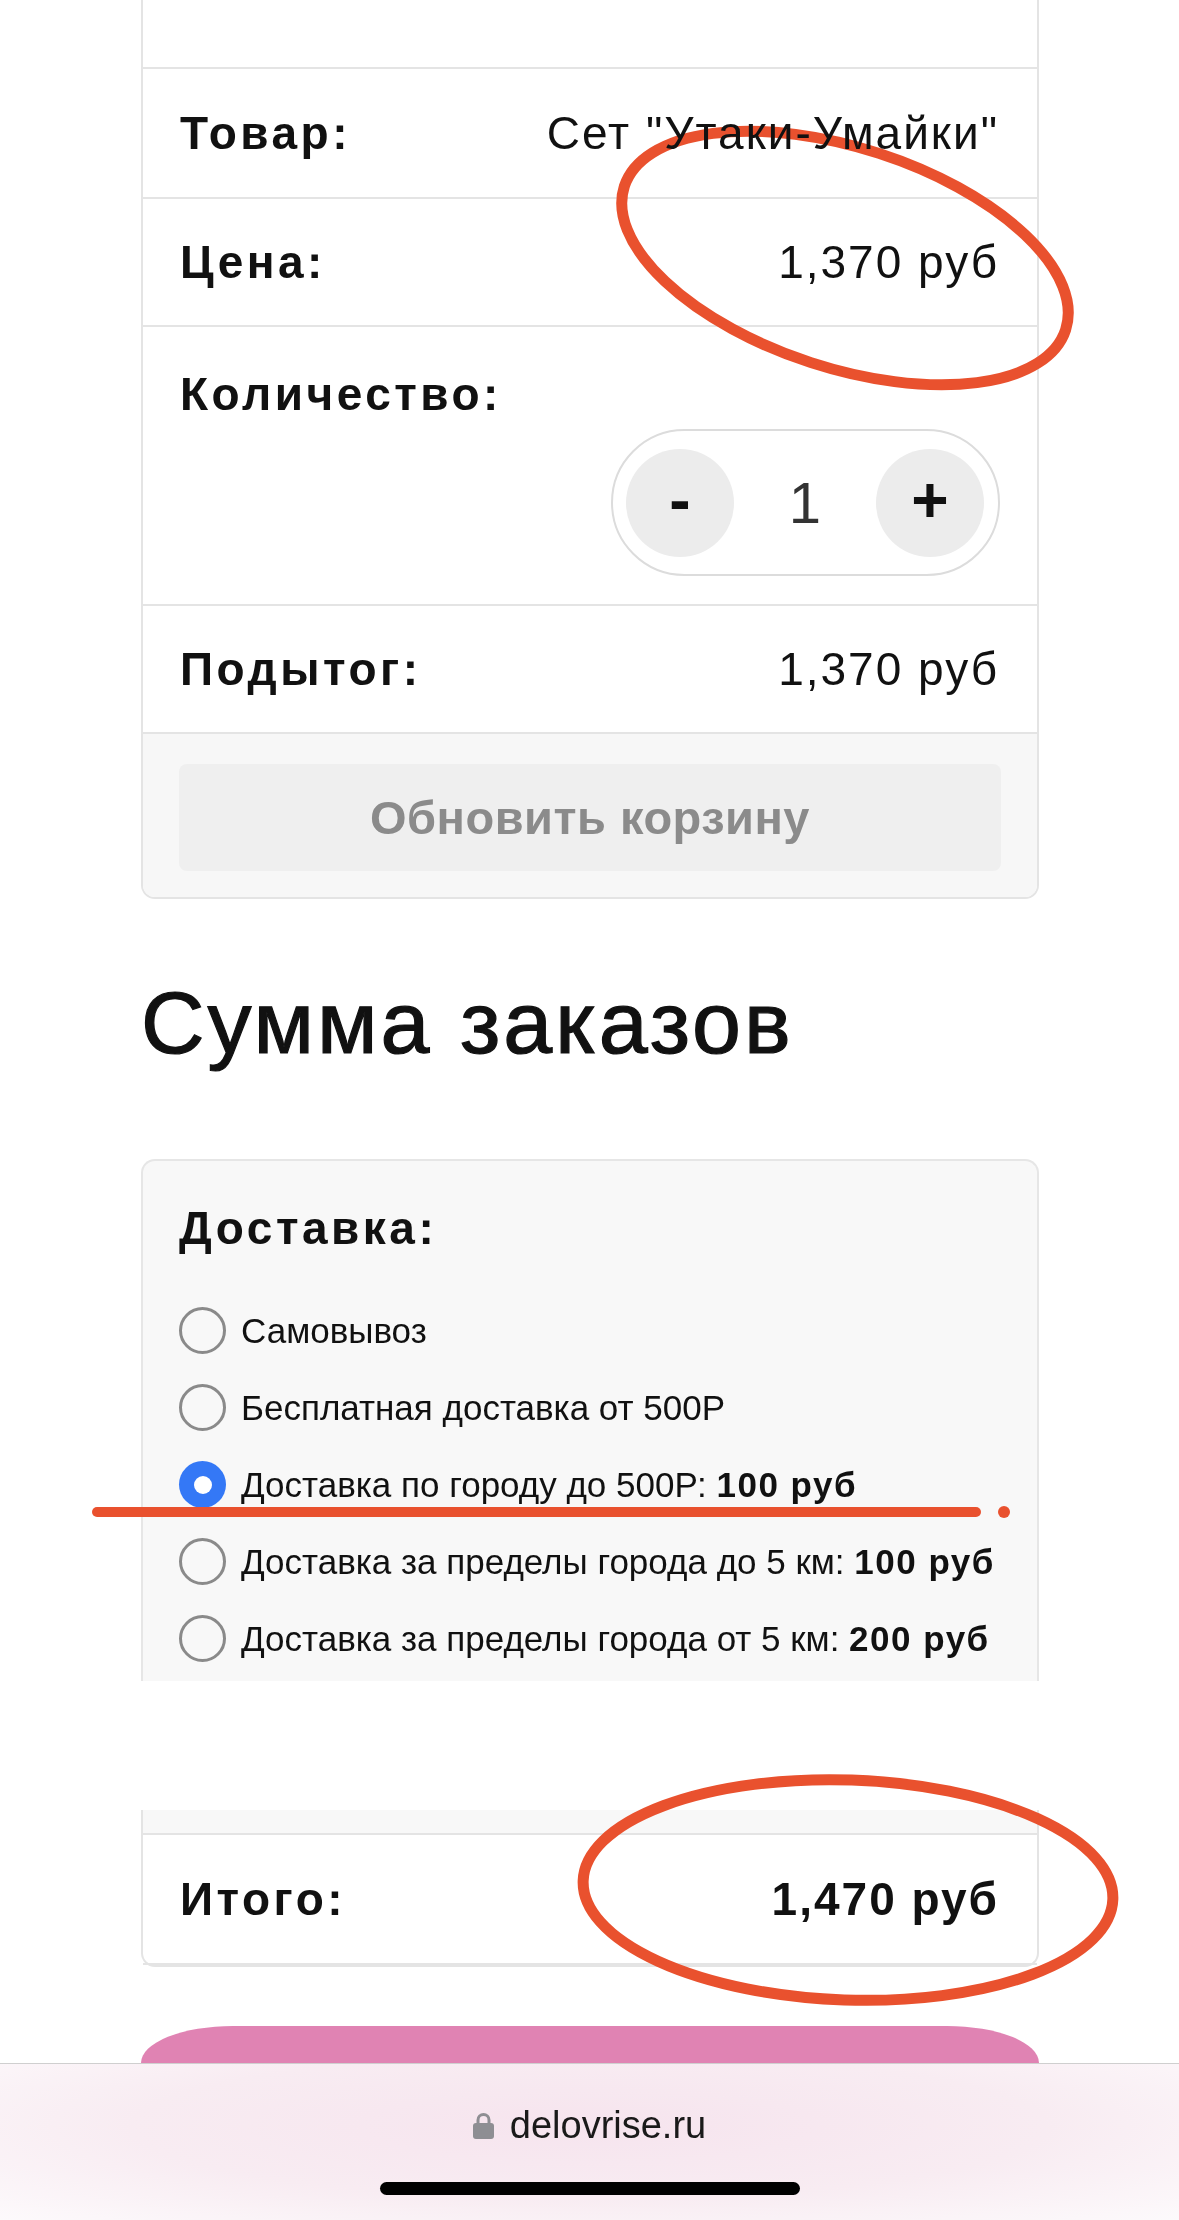 This screenshot has height=2220, width=1179. I want to click on cart-row-label: Подытог:, so click(301, 669).